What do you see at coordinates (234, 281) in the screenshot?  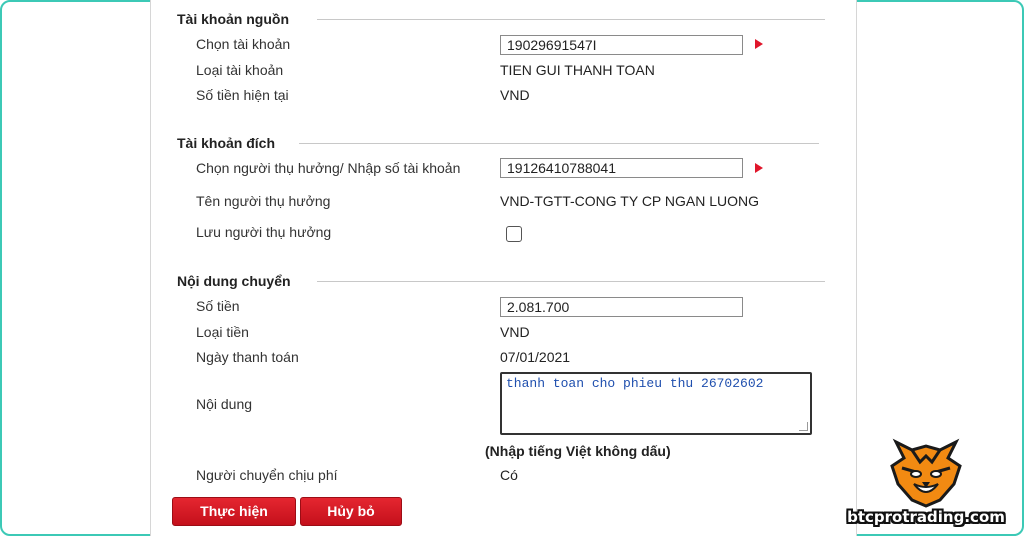 I see `section-title-transfer: Nội dung chuyển` at bounding box center [234, 281].